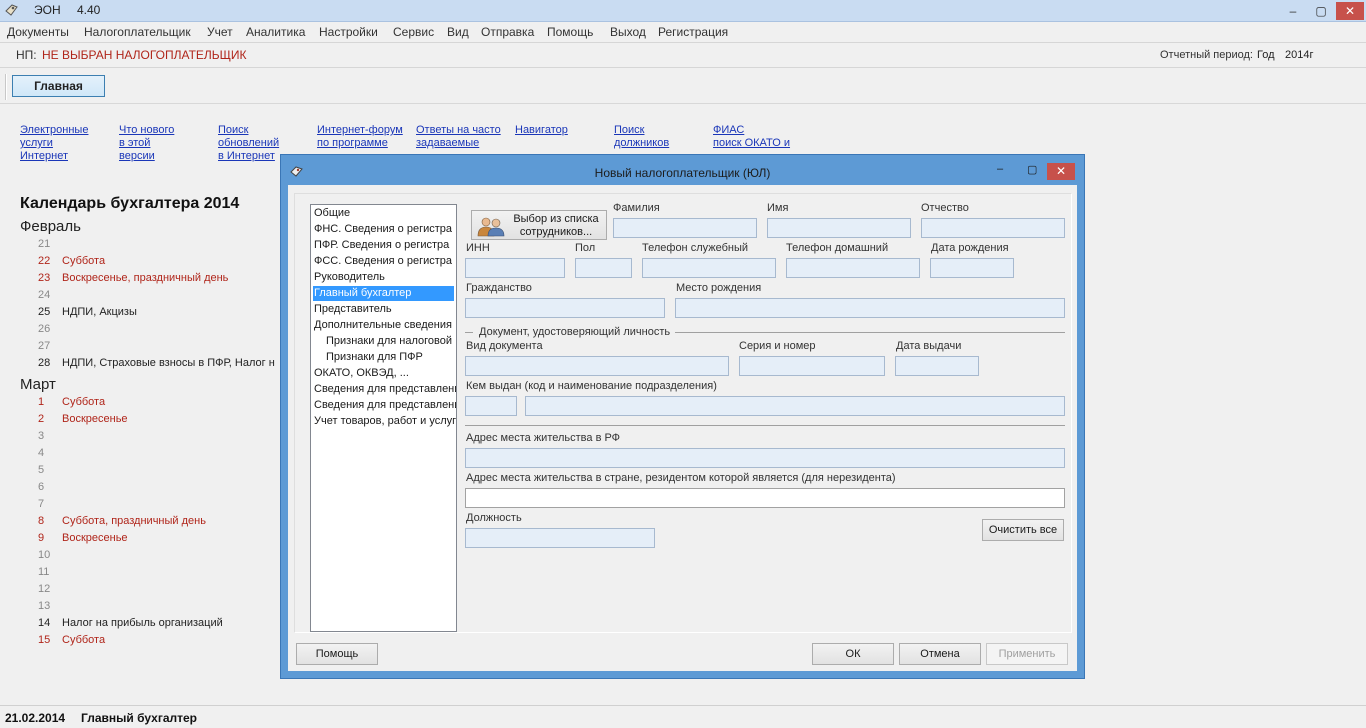  I want to click on calendar-day-number: 14, so click(44, 623).